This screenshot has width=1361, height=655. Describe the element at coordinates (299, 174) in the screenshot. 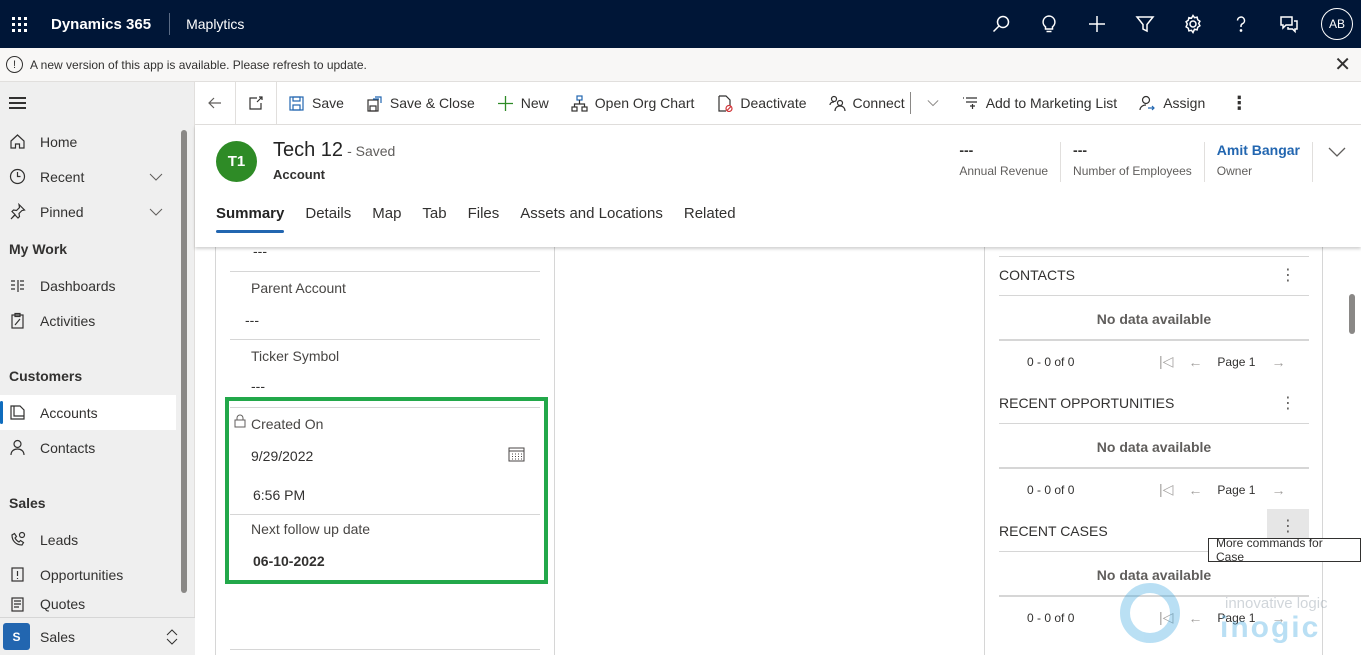

I see `record-entity: Account` at that location.